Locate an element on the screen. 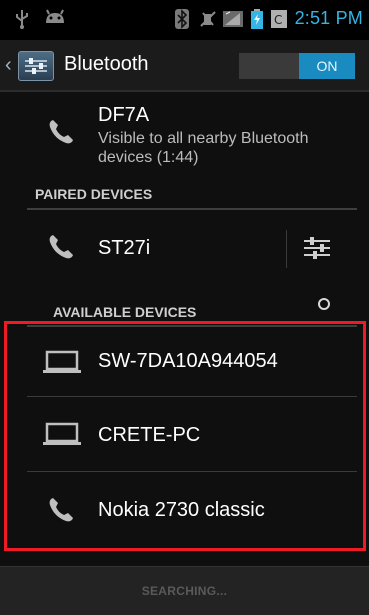  bluetooth-settings-app-icon is located at coordinates (36, 66).